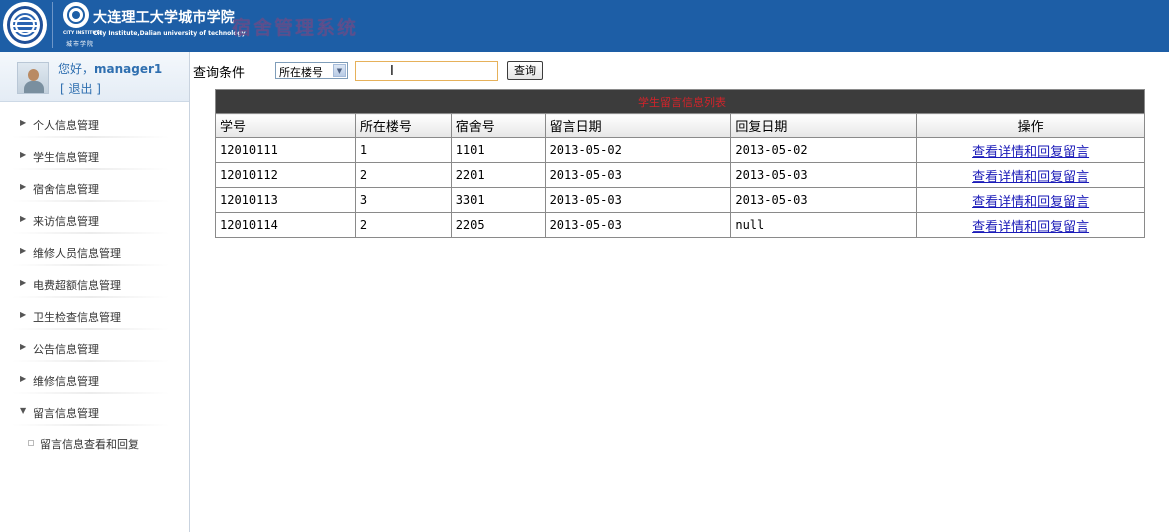  I want to click on cell-student-id: 12010111, so click(285, 150).